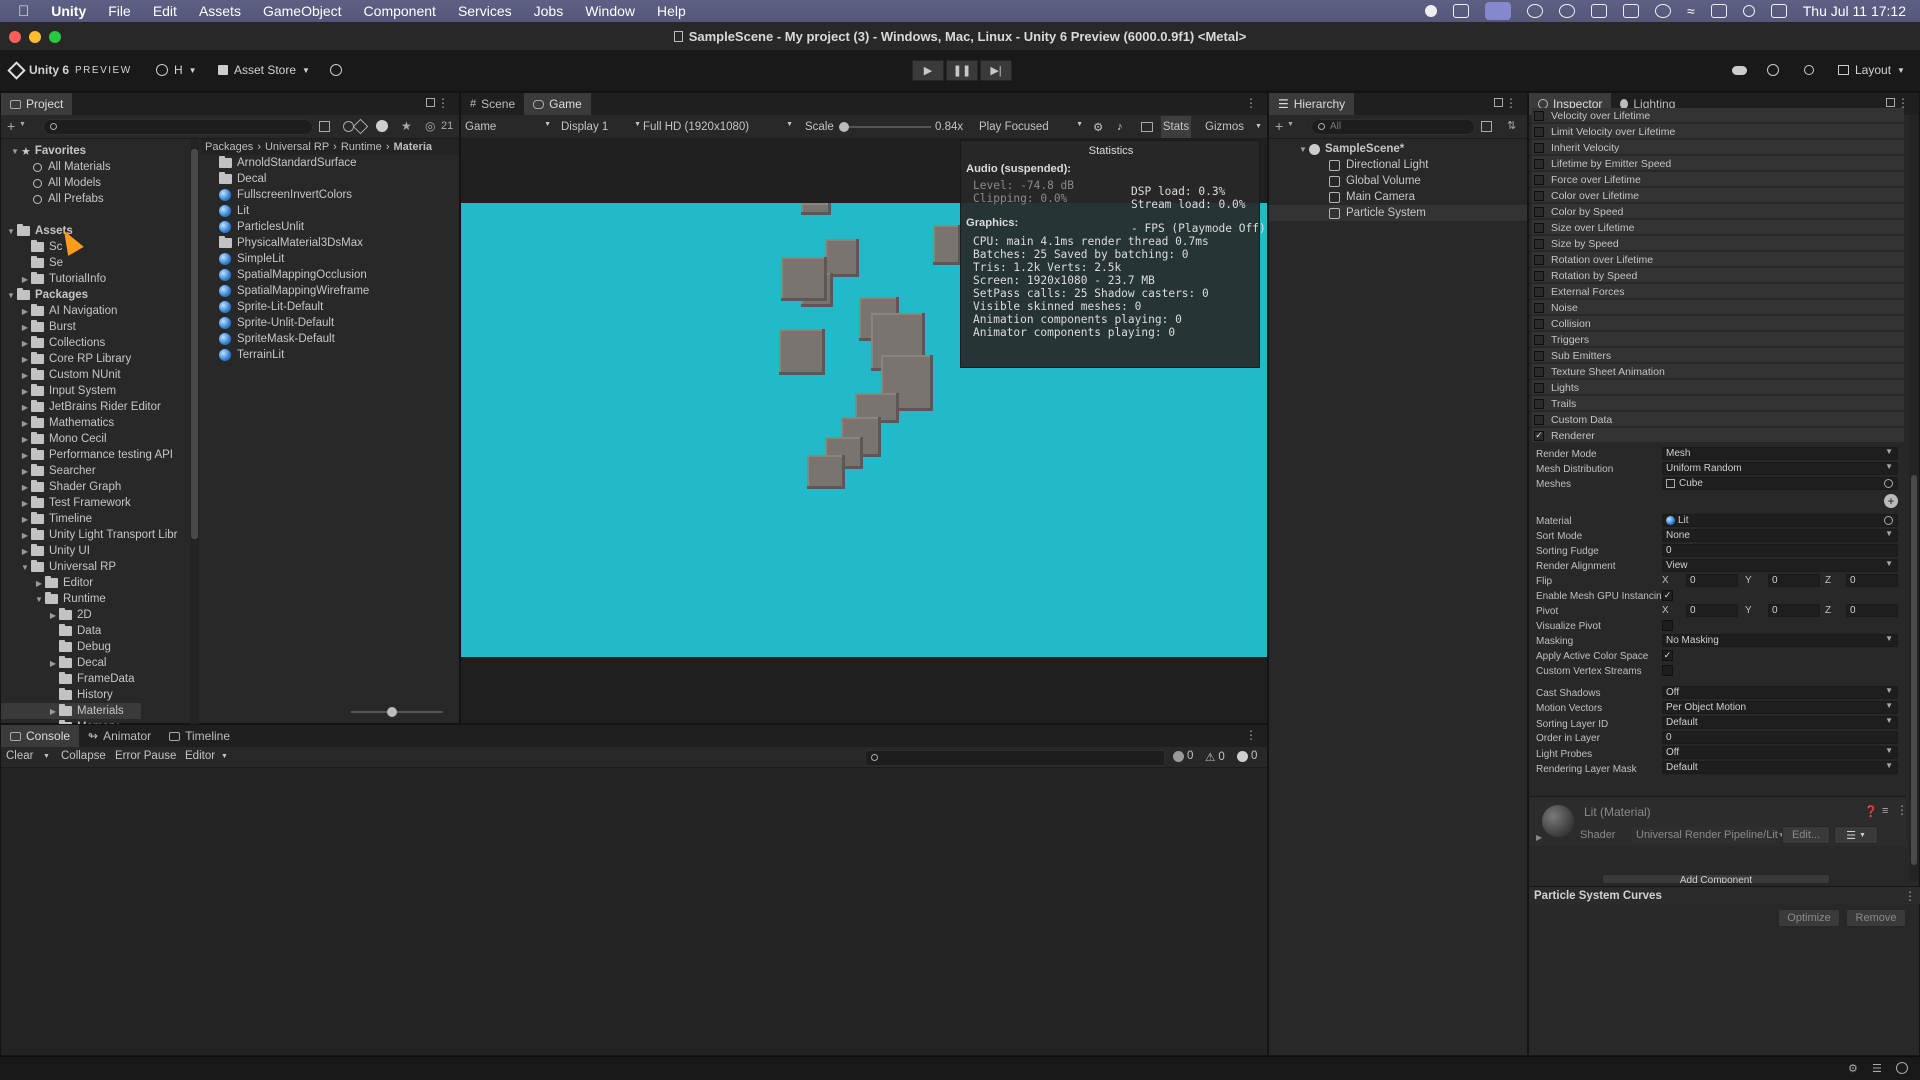 Image resolution: width=1920 pixels, height=1080 pixels. What do you see at coordinates (41, 263) in the screenshot?
I see `tree-folder: Se` at bounding box center [41, 263].